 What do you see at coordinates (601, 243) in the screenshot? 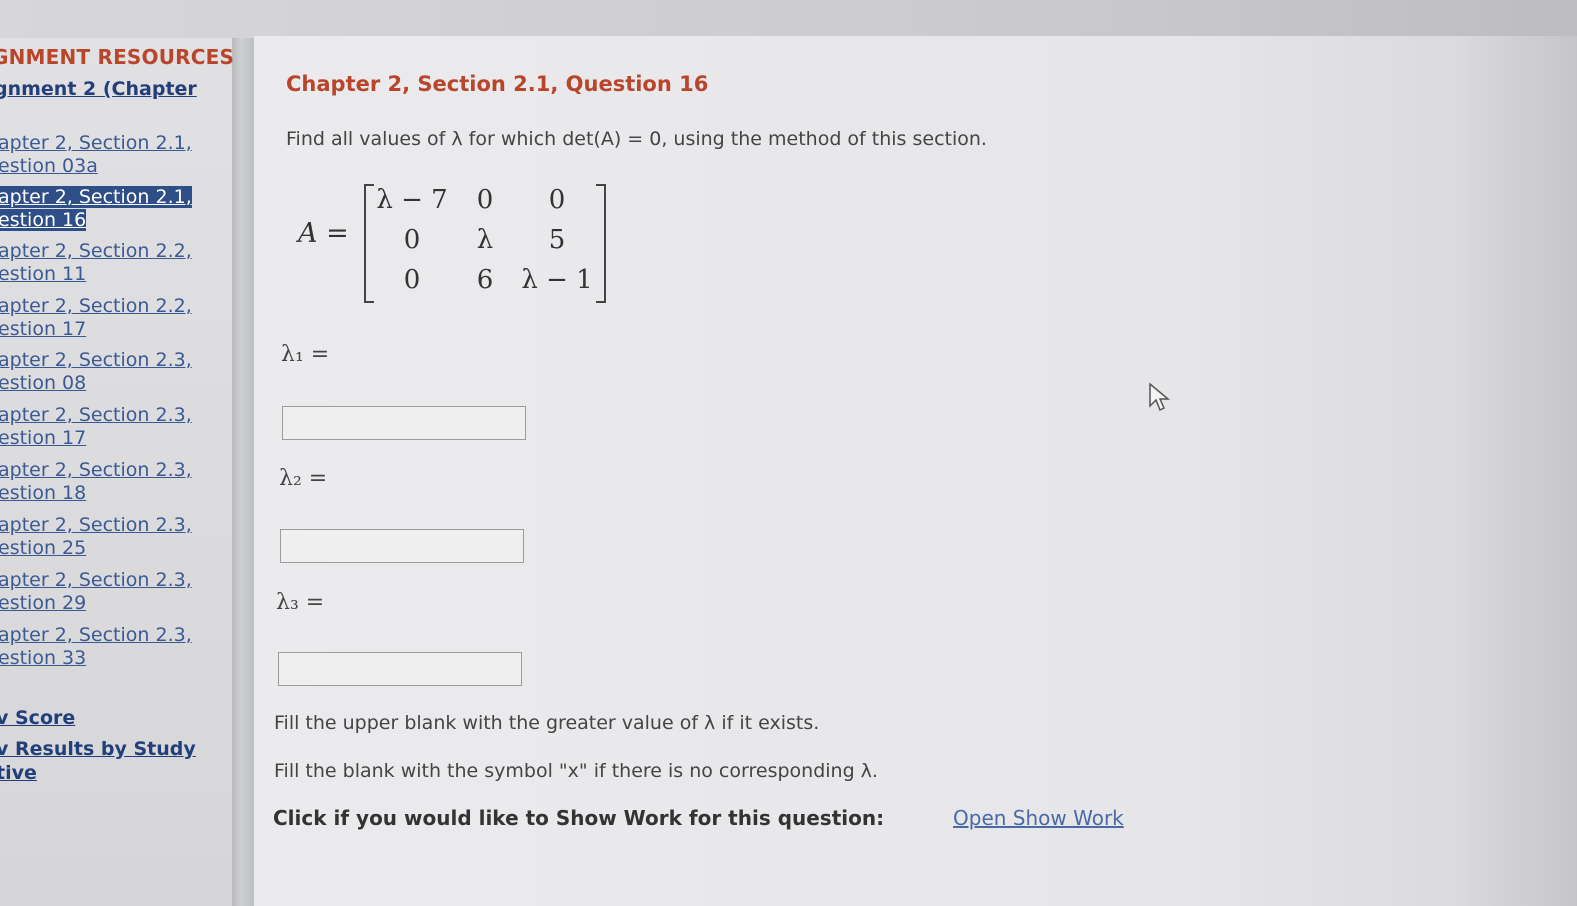
I see `matrix-right-bracket` at bounding box center [601, 243].